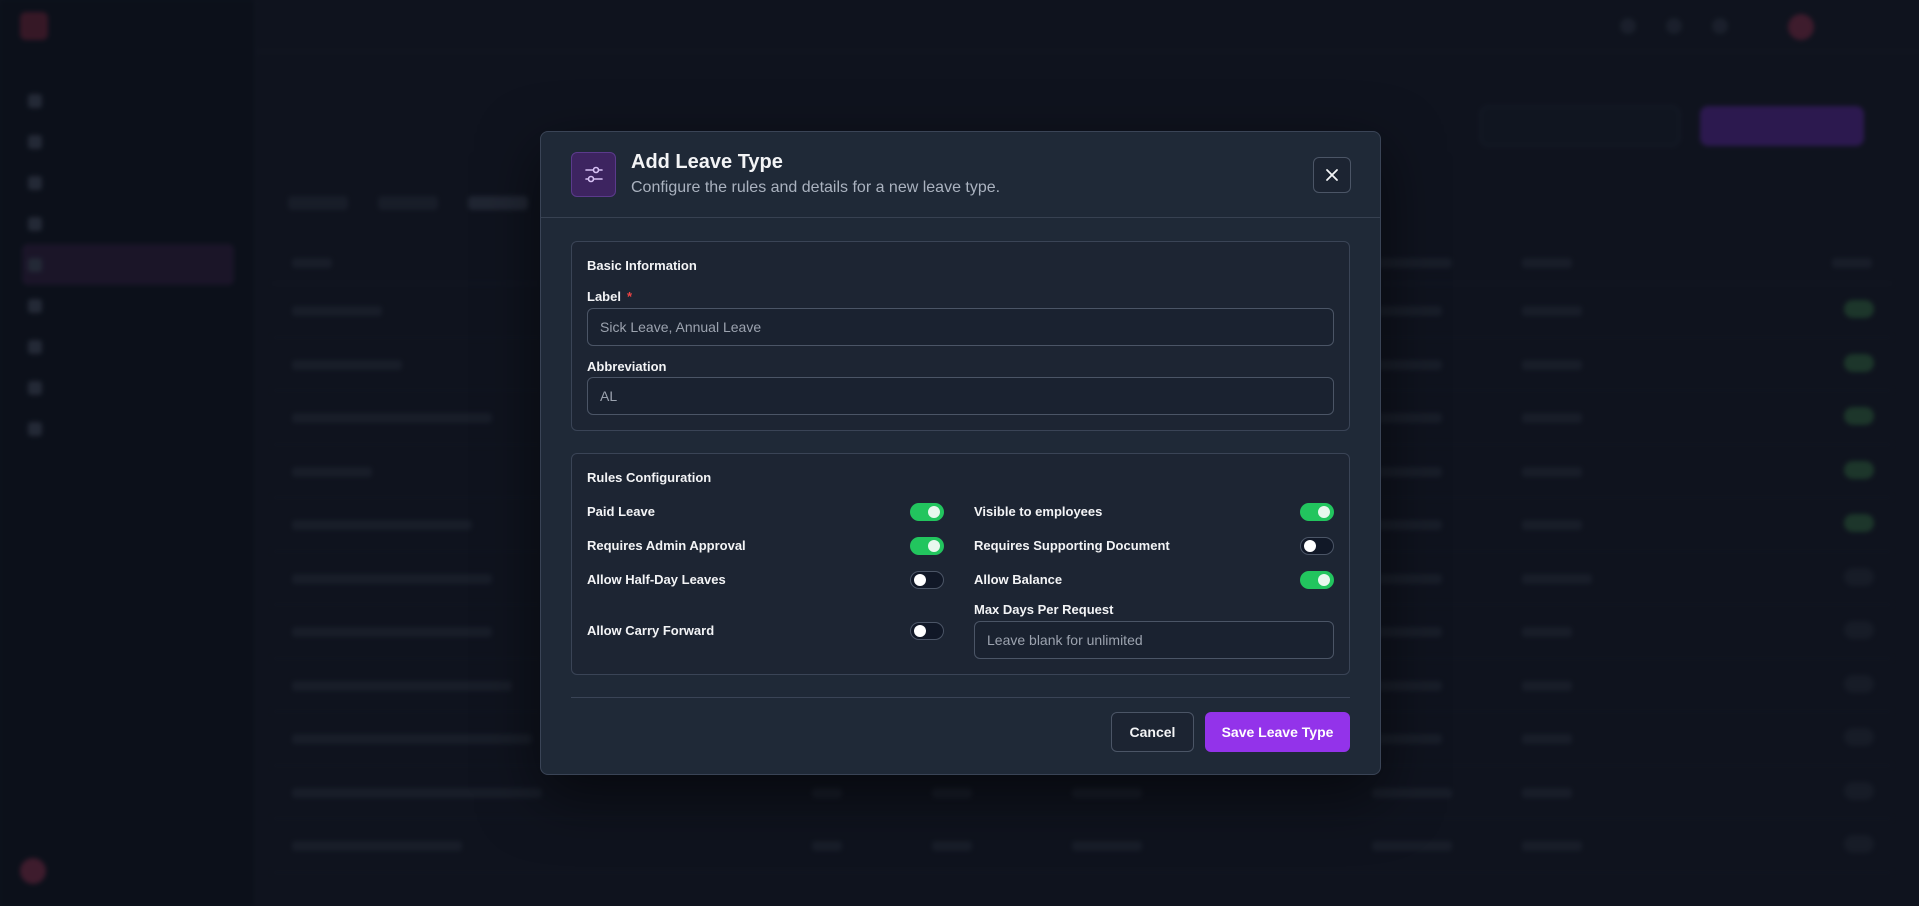 This screenshot has width=1919, height=906. Describe the element at coordinates (656, 579) in the screenshot. I see `allow-half-day-leaves-label: Allow Half-Day Leaves` at that location.